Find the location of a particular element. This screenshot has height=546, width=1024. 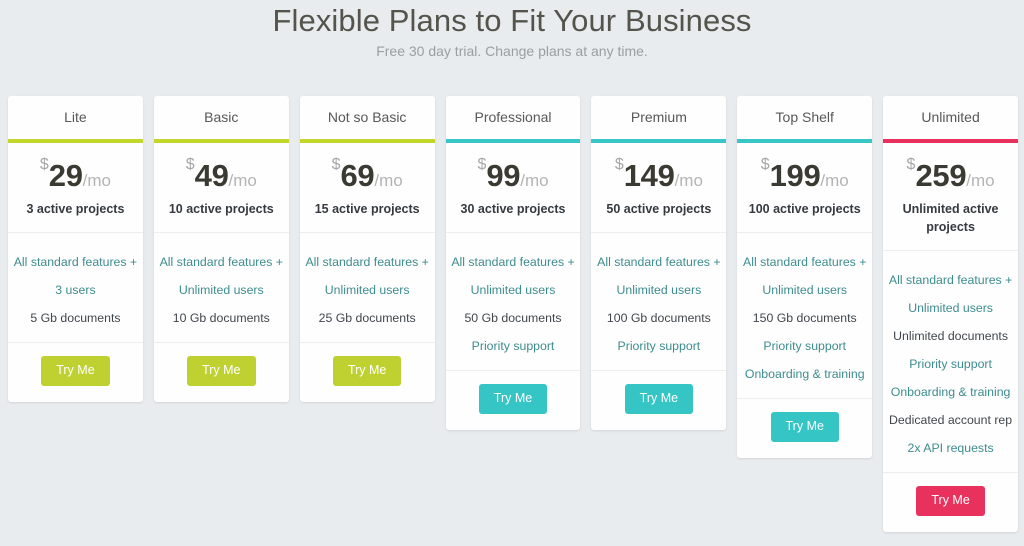

plan-name: Top Shelf is located at coordinates (804, 117).